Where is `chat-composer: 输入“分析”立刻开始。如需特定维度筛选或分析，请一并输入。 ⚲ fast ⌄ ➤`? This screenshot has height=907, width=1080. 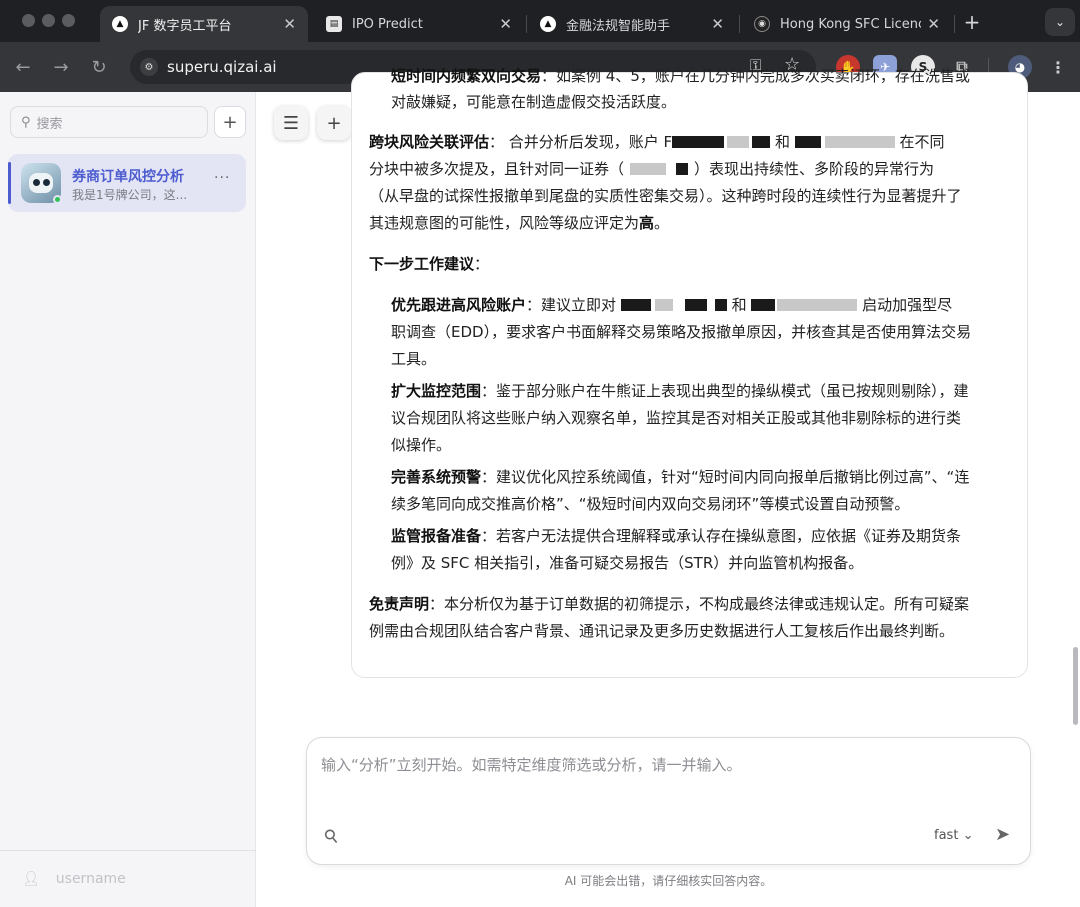 chat-composer: 输入“分析”立刻开始。如需特定维度筛选或分析，请一并输入。 ⚲ fast ⌄ ➤ is located at coordinates (668, 801).